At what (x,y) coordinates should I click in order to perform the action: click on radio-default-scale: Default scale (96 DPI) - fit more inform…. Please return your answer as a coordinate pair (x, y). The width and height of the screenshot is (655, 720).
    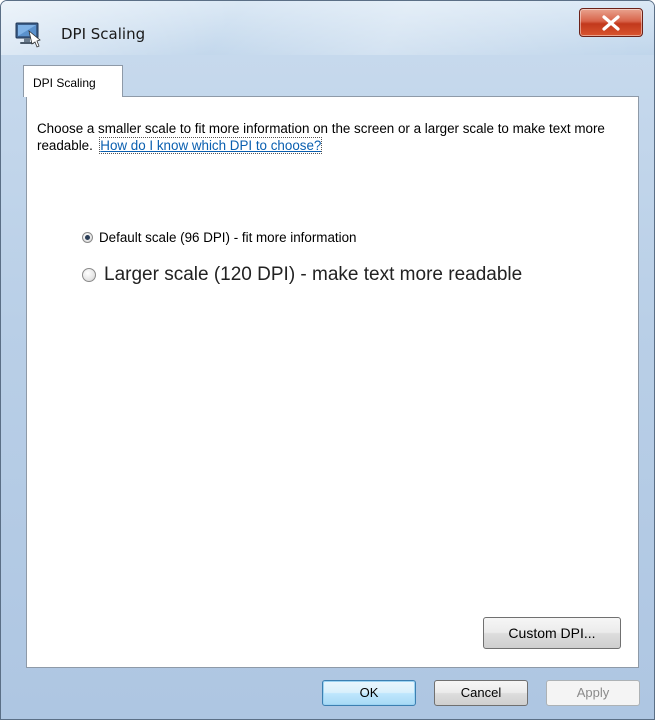
    Looking at the image, I should click on (219, 237).